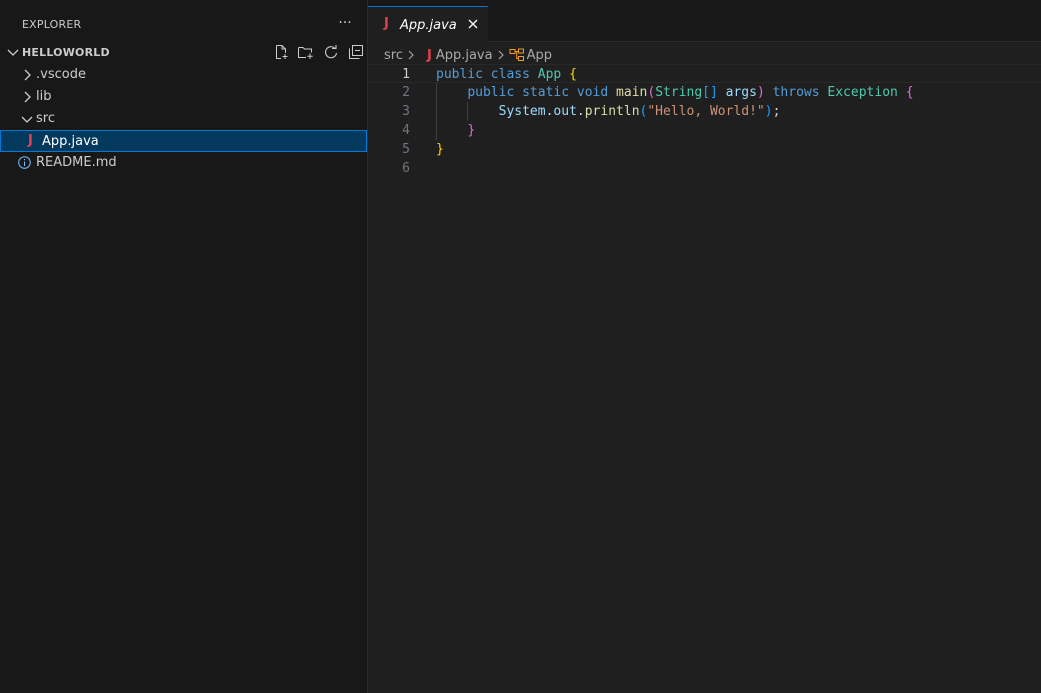 The height and width of the screenshot is (693, 1041). Describe the element at coordinates (52, 24) in the screenshot. I see `explorer-title: EXPLORER` at that location.